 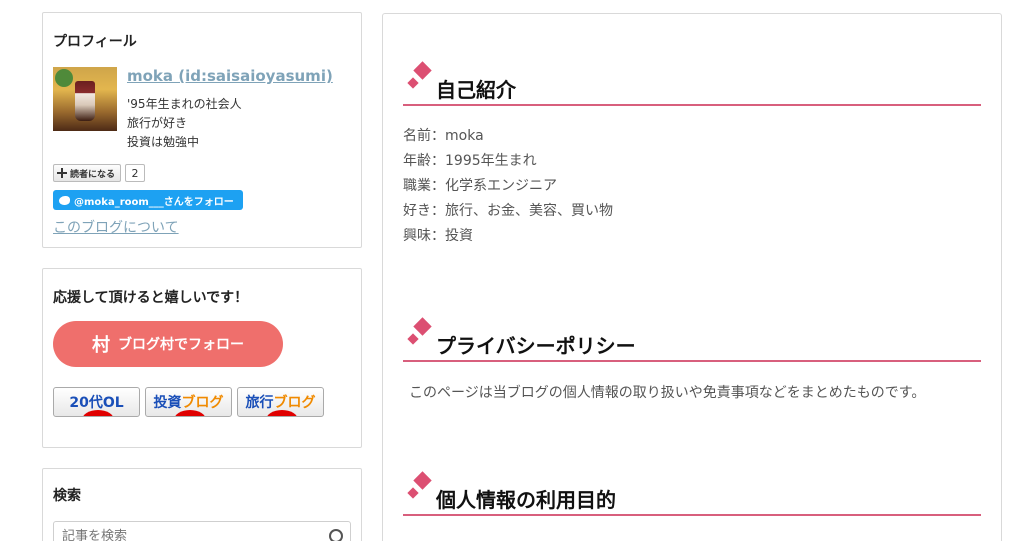 I want to click on banner-text: 投資, so click(x=167, y=403).